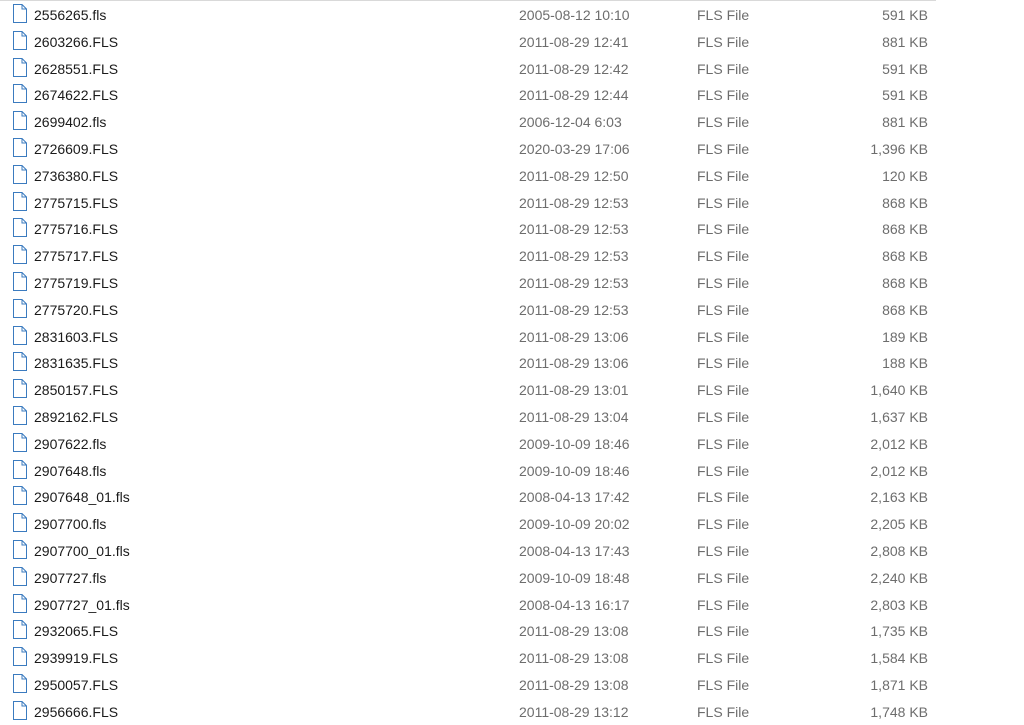 The height and width of the screenshot is (725, 1024). I want to click on file-size: 2,012 KB, so click(899, 443).